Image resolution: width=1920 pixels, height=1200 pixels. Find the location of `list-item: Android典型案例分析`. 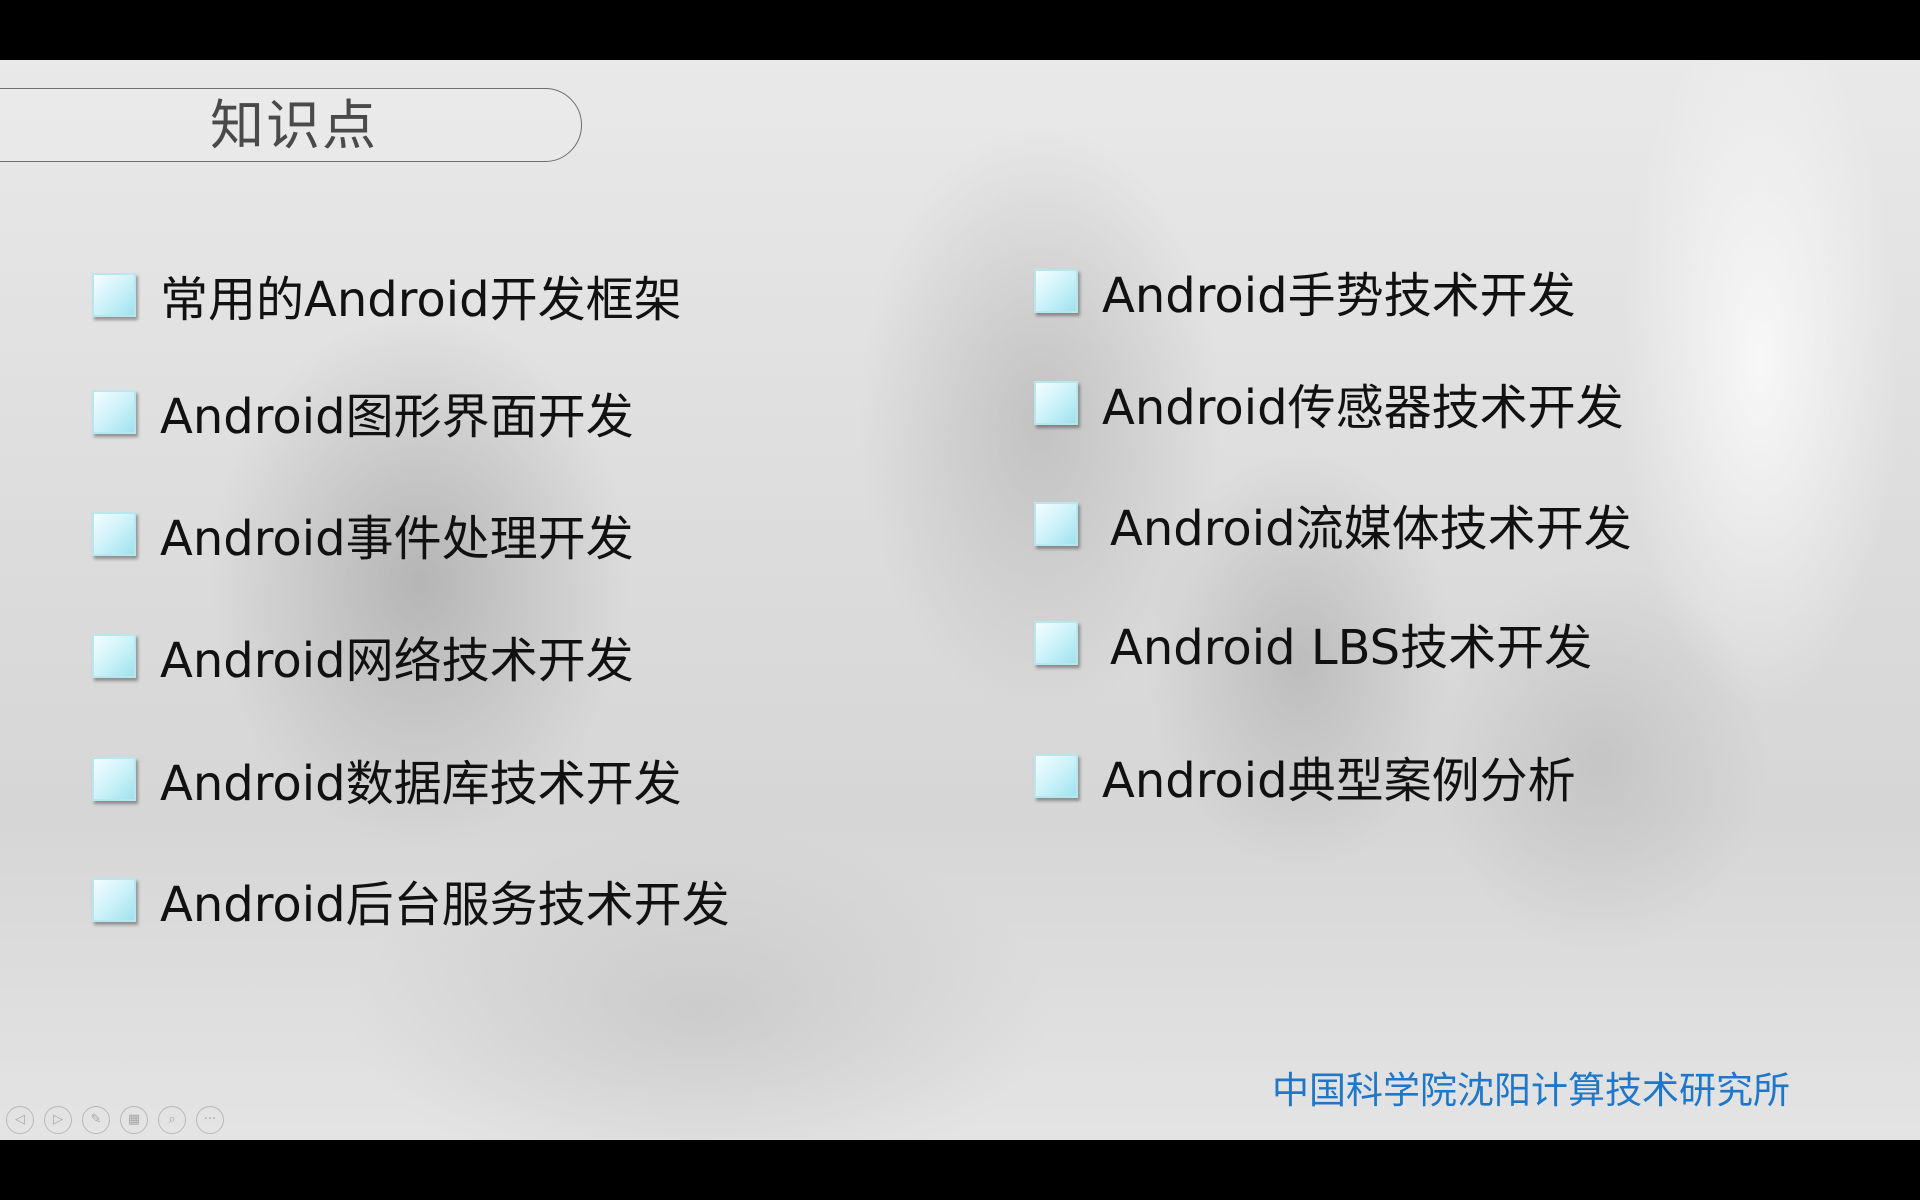

list-item: Android典型案例分析 is located at coordinates (1305, 776).